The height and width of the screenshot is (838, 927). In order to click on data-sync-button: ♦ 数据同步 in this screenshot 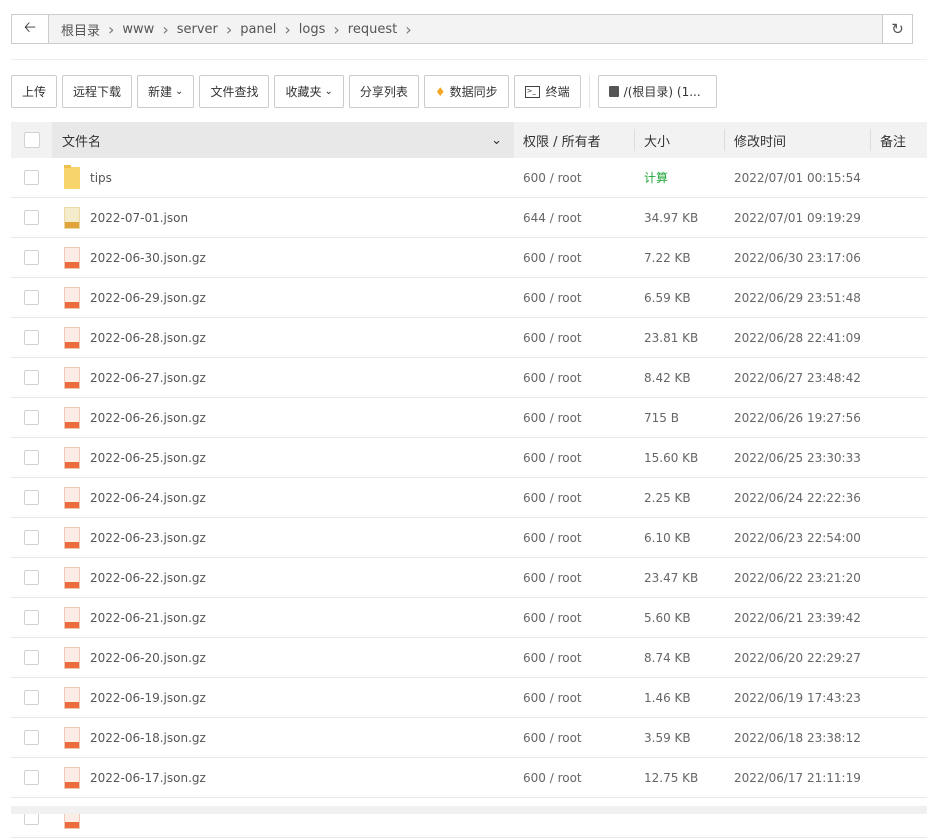, I will do `click(466, 91)`.